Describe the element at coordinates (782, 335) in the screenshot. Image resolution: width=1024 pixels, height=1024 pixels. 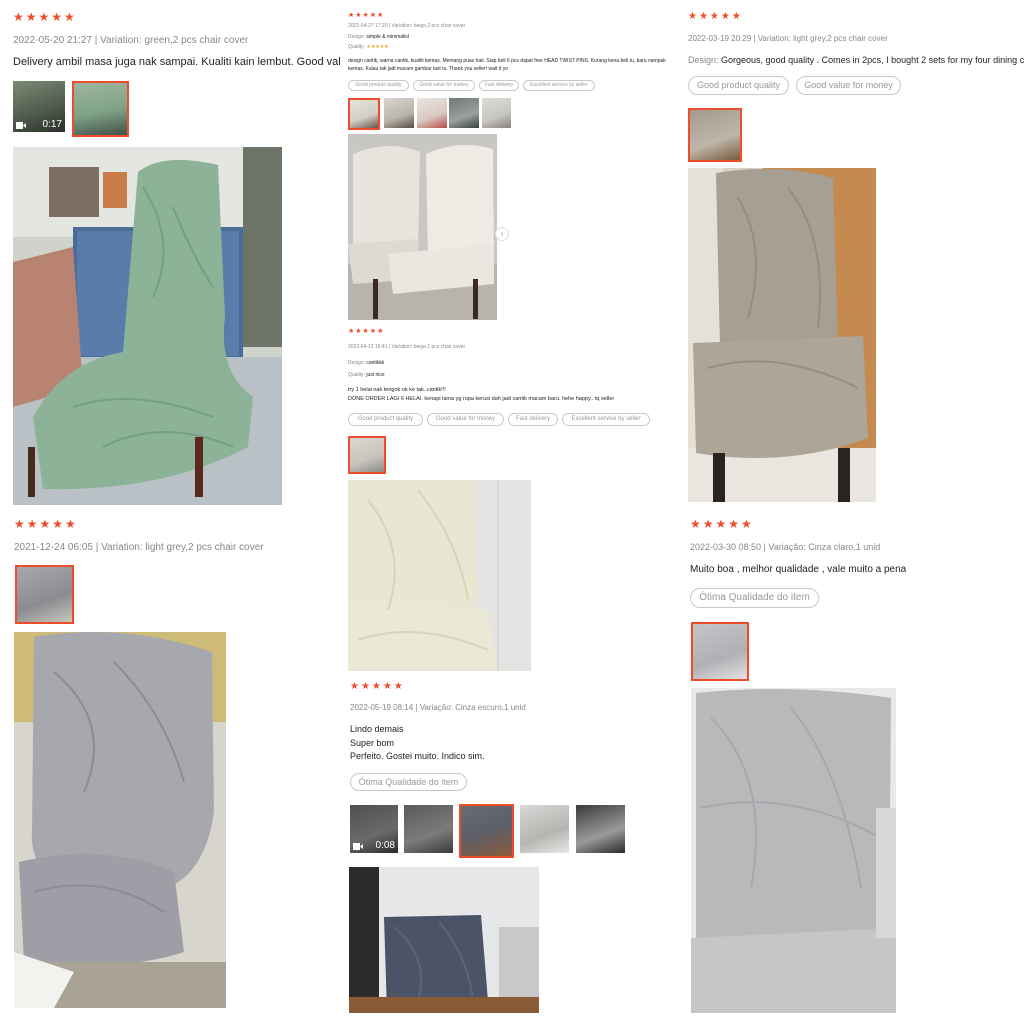
I see `review-photo-light-grey-chair` at that location.